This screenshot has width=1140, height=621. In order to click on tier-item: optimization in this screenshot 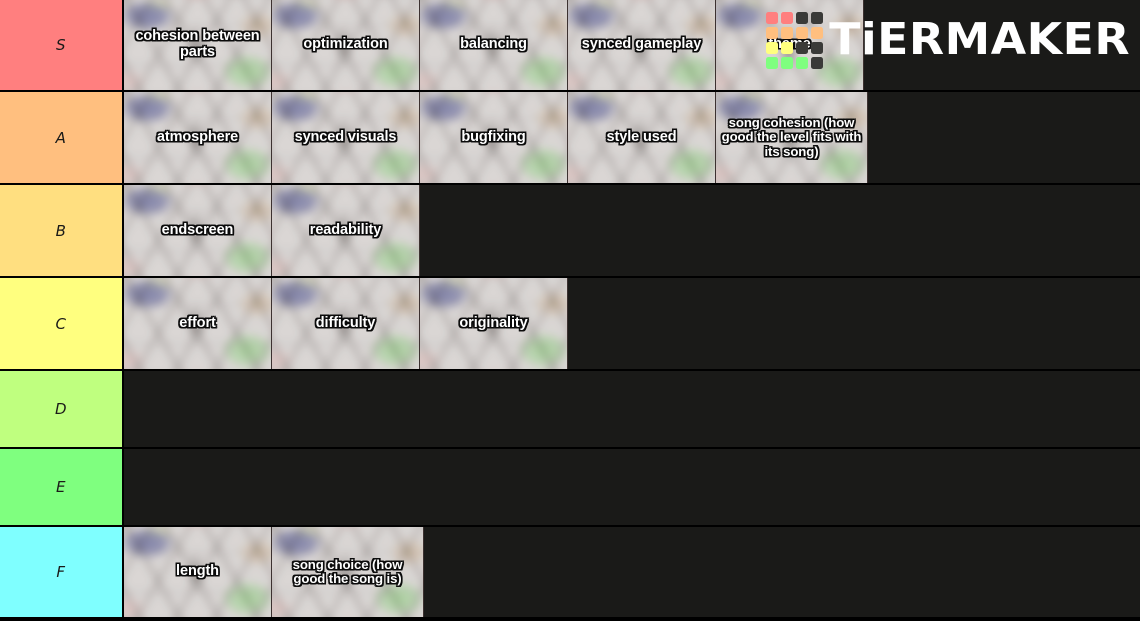, I will do `click(346, 45)`.